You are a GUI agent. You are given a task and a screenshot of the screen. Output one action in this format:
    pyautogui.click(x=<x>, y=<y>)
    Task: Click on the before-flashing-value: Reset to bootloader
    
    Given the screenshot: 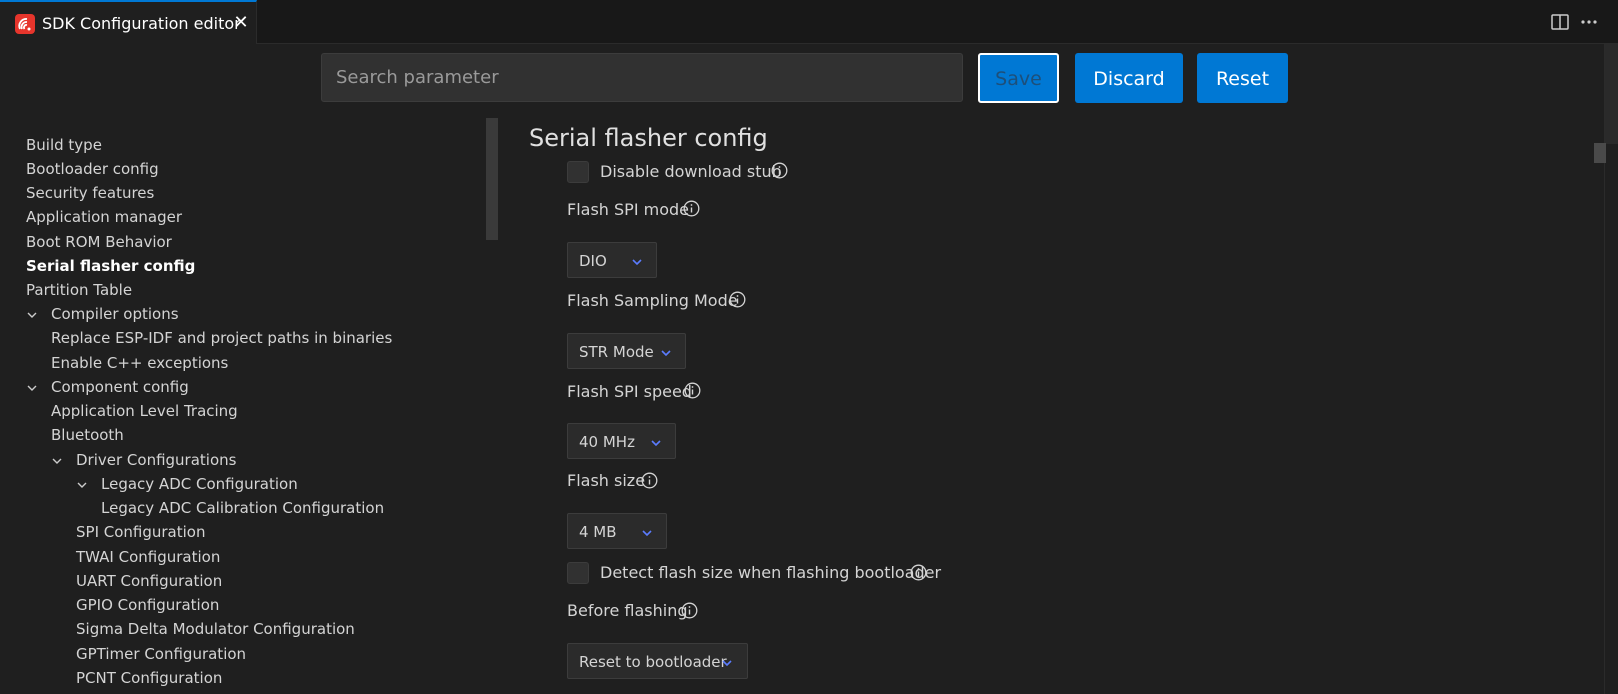 What is the action you would take?
    pyautogui.click(x=653, y=662)
    